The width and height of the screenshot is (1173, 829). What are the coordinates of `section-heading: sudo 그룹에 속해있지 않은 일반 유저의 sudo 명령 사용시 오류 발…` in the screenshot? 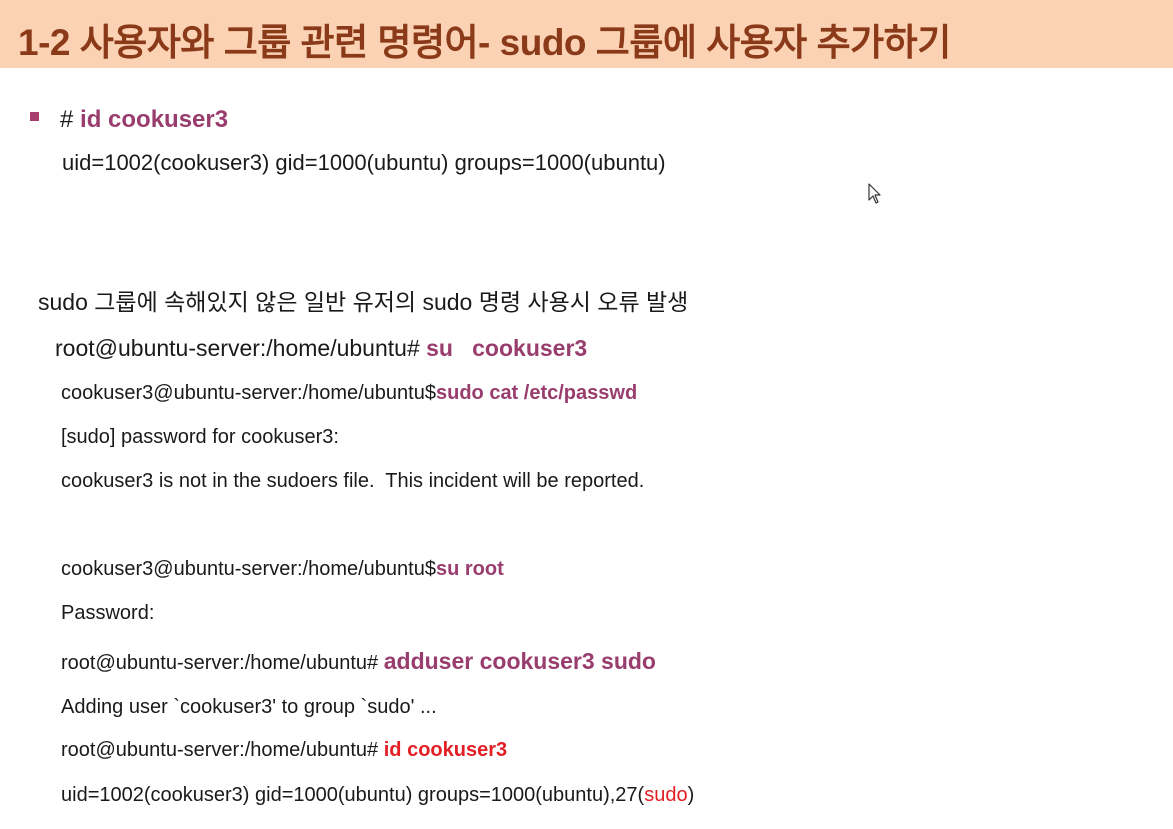 It's located at (363, 302).